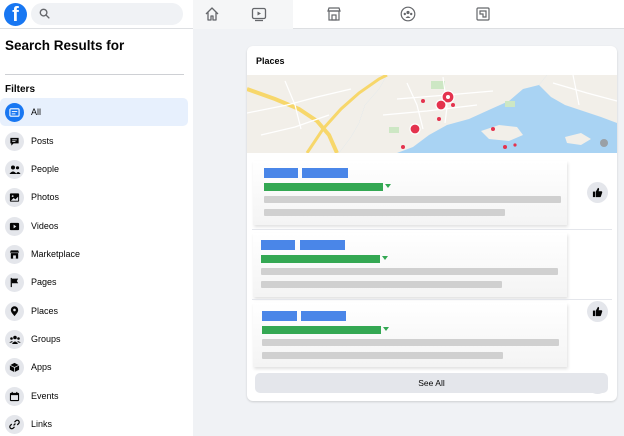 The height and width of the screenshot is (436, 624). Describe the element at coordinates (42, 141) in the screenshot. I see `filter-item-label: Posts` at that location.